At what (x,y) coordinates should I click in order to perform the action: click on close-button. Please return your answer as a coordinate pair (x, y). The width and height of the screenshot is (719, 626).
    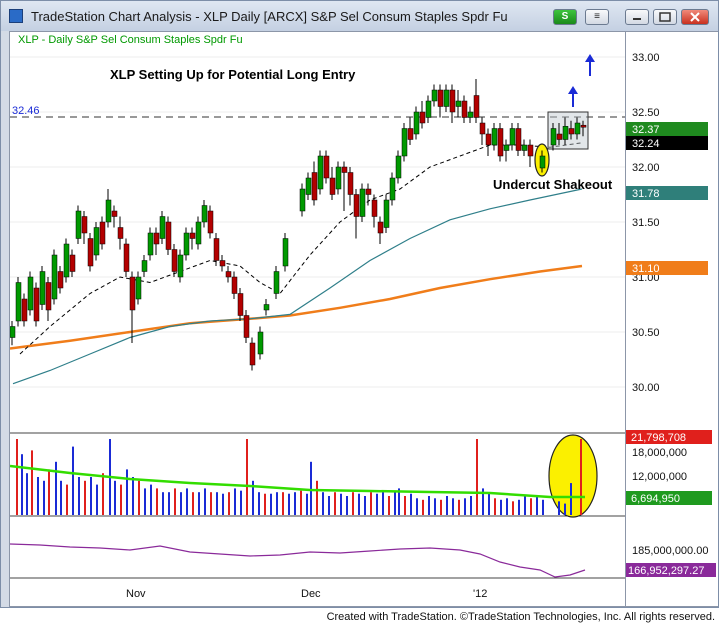
    Looking at the image, I should click on (695, 17).